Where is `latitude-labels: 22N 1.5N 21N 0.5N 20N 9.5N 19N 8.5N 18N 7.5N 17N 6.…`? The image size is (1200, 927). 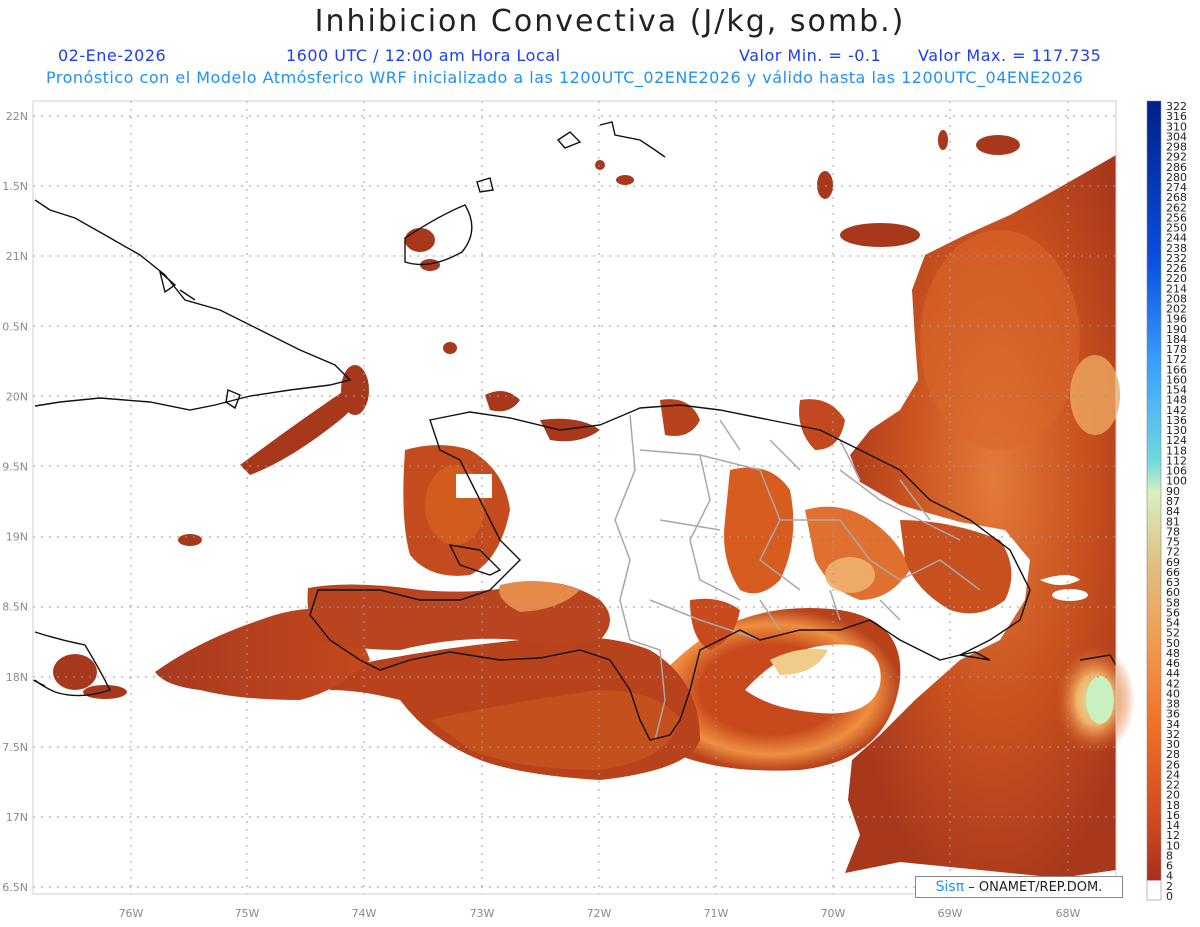
latitude-labels: 22N 1.5N 21N 0.5N 20N 9.5N 19N 8.5N 18N 7.5N 17N 6.… is located at coordinates (15, 502).